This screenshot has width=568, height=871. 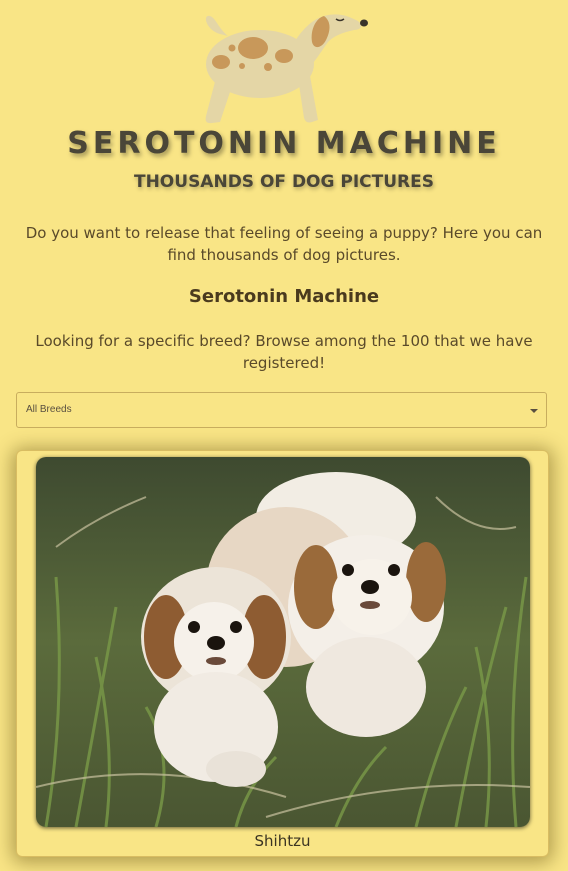 I want to click on breed-select-value: All Breeds, so click(x=49, y=409).